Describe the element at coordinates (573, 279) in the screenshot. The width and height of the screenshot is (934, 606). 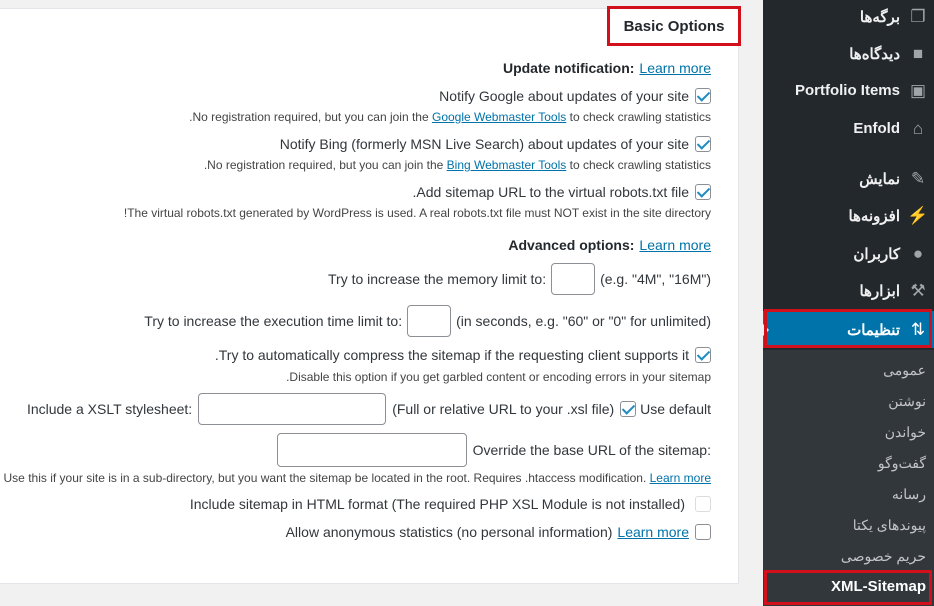
I see `memory-limit-input` at that location.